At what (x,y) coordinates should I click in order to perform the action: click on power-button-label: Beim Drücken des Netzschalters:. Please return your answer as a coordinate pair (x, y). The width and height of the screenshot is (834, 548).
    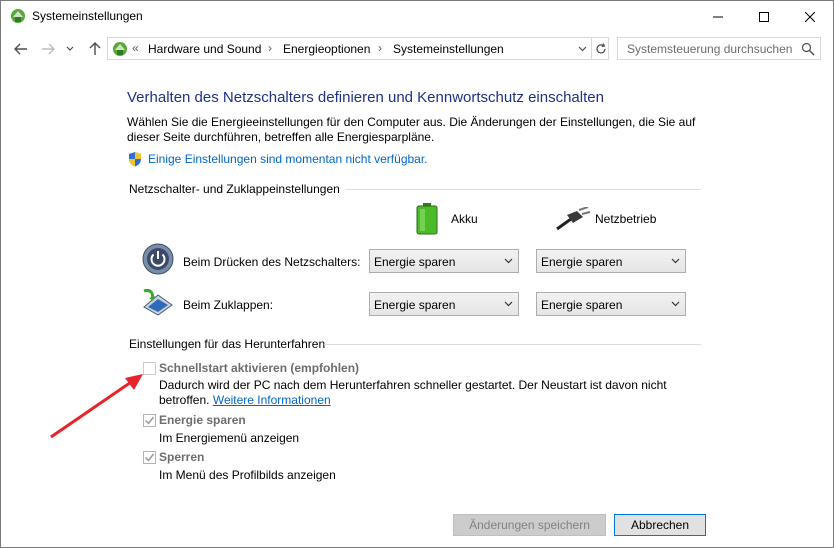
    Looking at the image, I should click on (272, 262).